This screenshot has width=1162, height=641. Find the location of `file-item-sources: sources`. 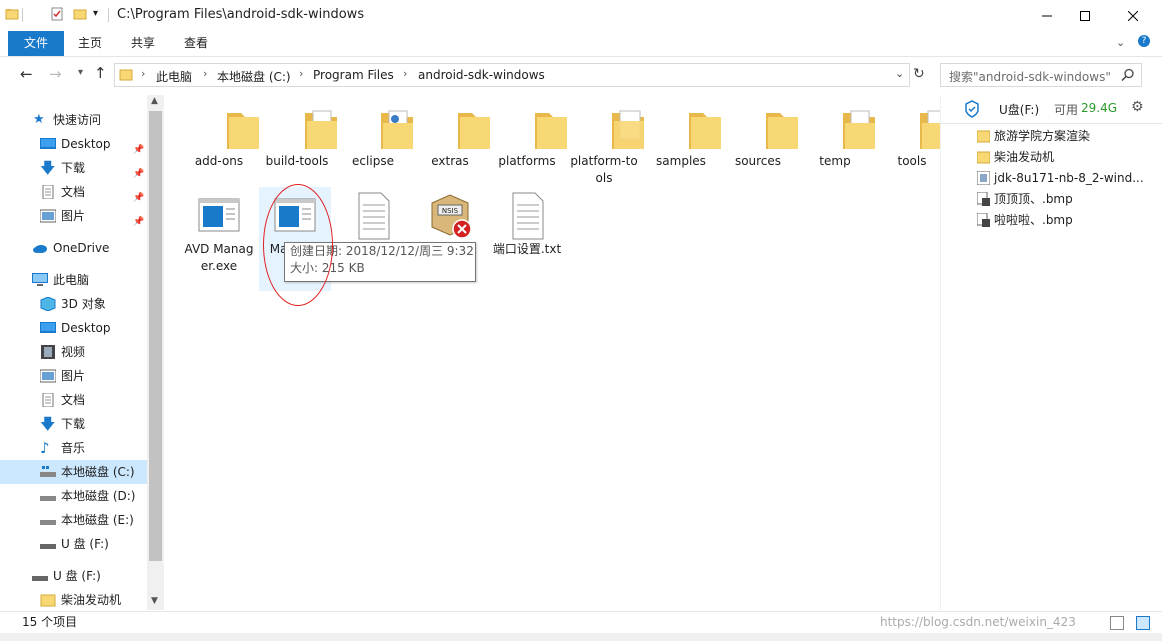

file-item-sources: sources is located at coordinates (760, 136).